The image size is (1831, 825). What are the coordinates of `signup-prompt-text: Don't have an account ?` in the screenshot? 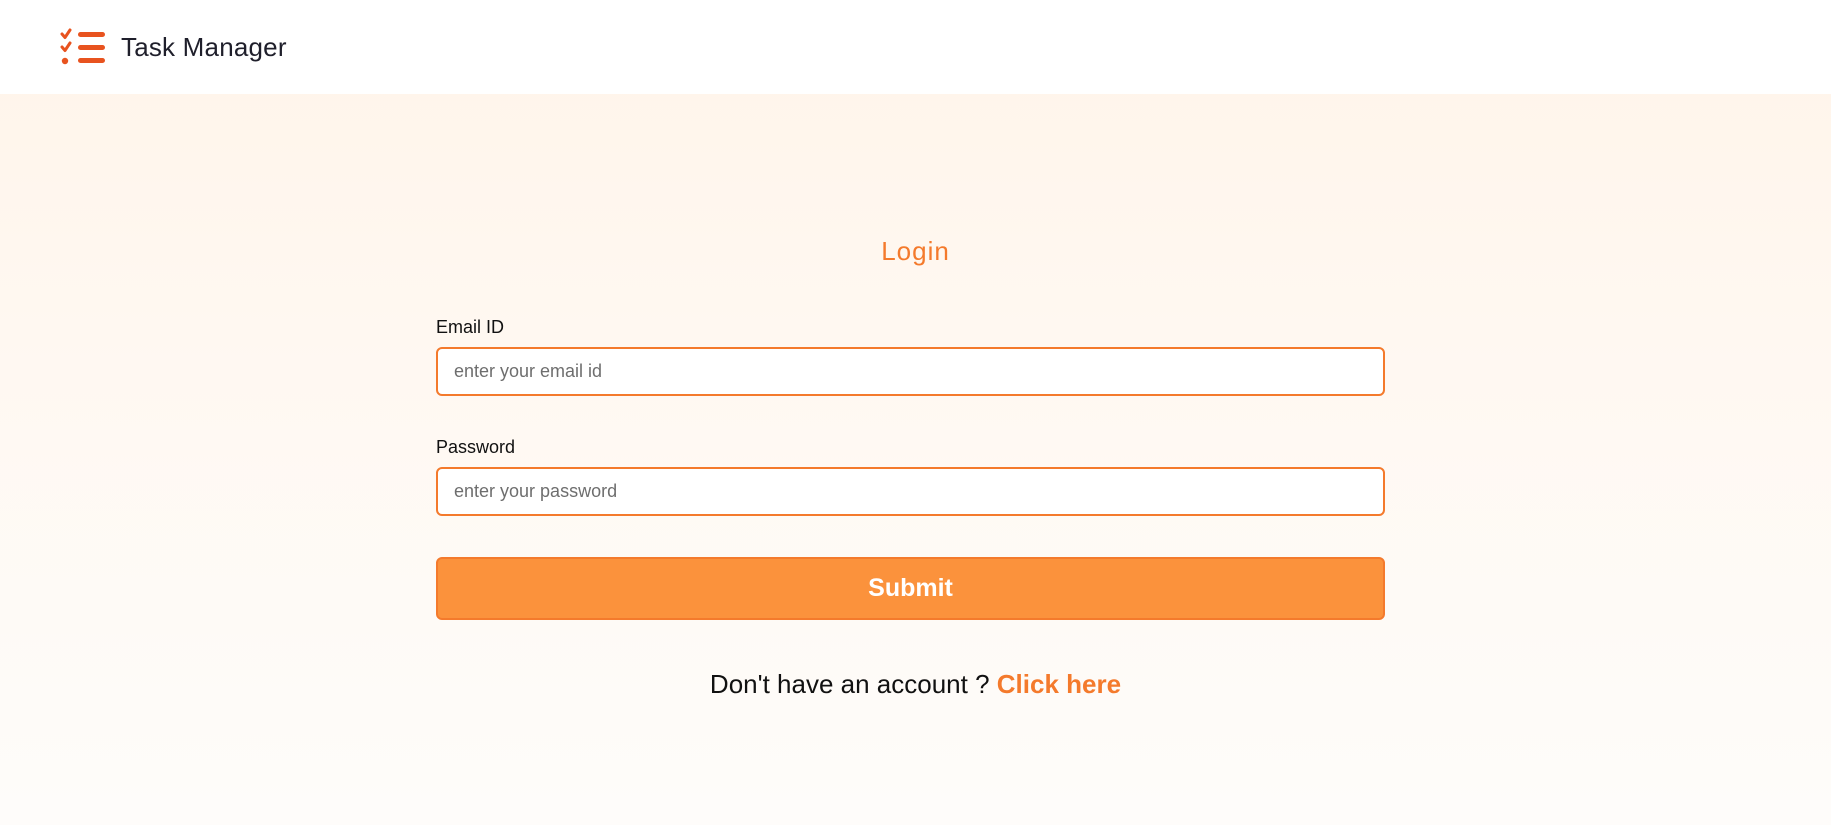 It's located at (849, 684).